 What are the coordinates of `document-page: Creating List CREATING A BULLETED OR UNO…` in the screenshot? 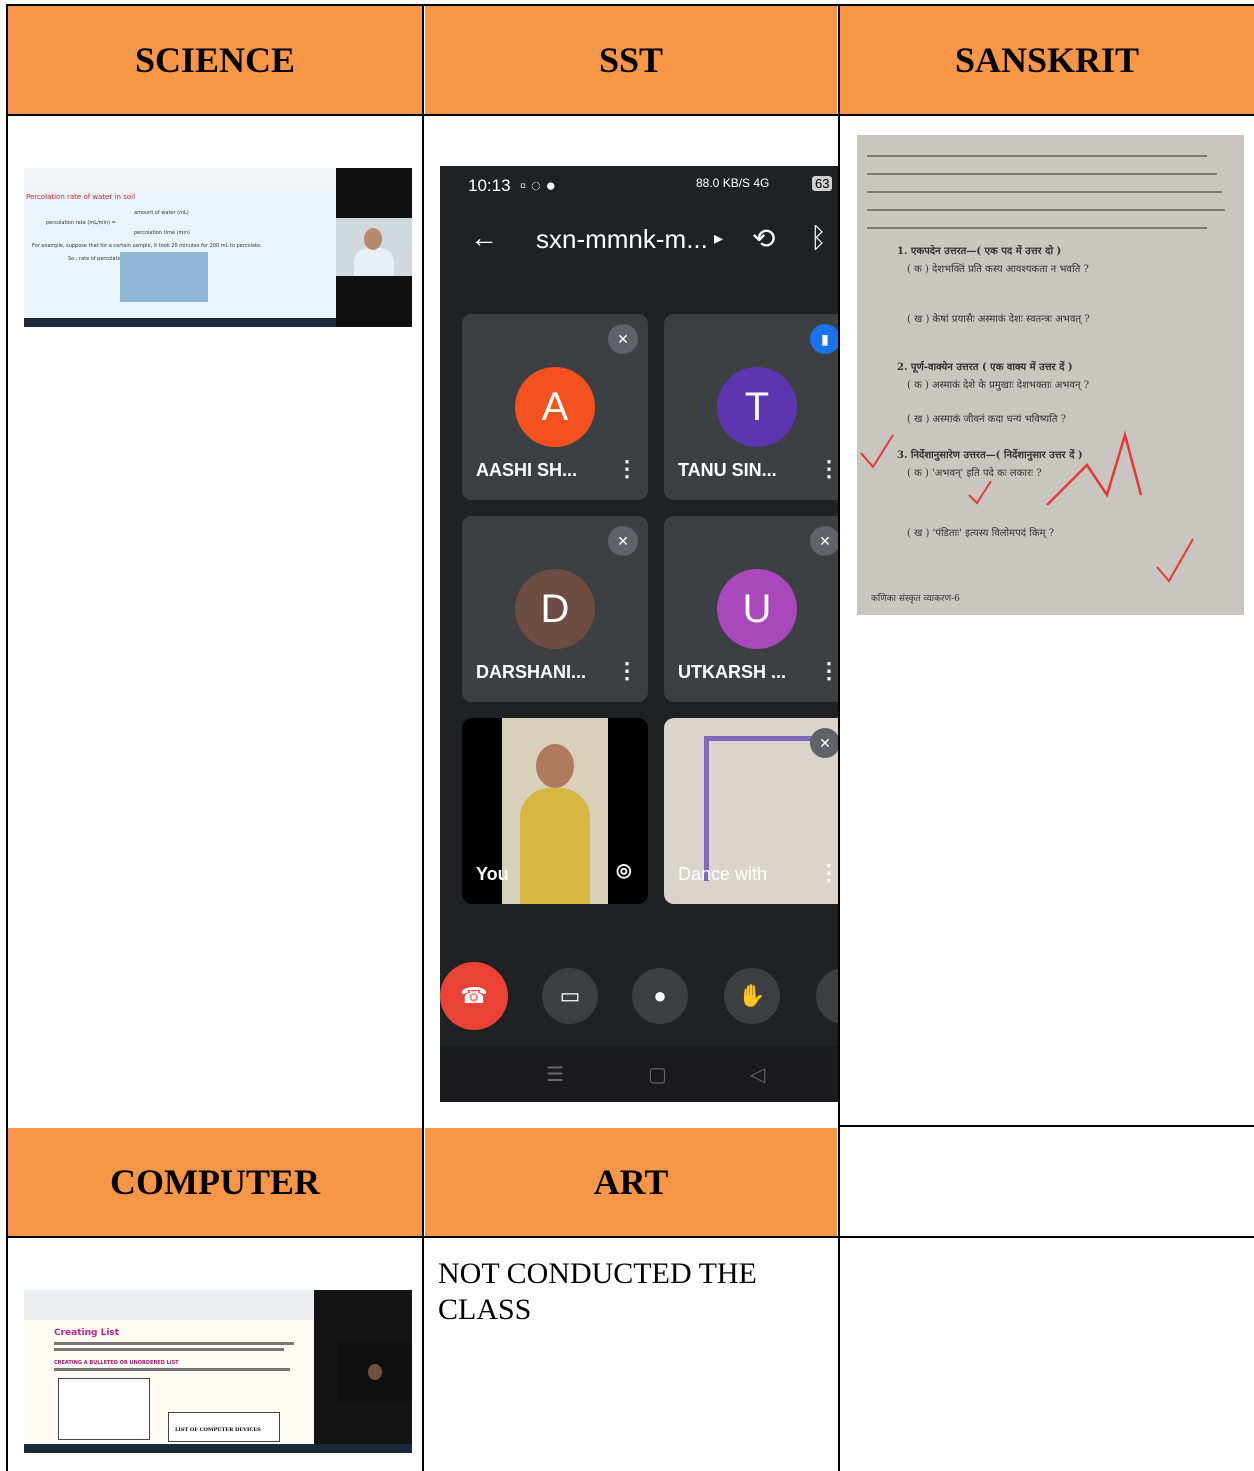 It's located at (169, 1382).